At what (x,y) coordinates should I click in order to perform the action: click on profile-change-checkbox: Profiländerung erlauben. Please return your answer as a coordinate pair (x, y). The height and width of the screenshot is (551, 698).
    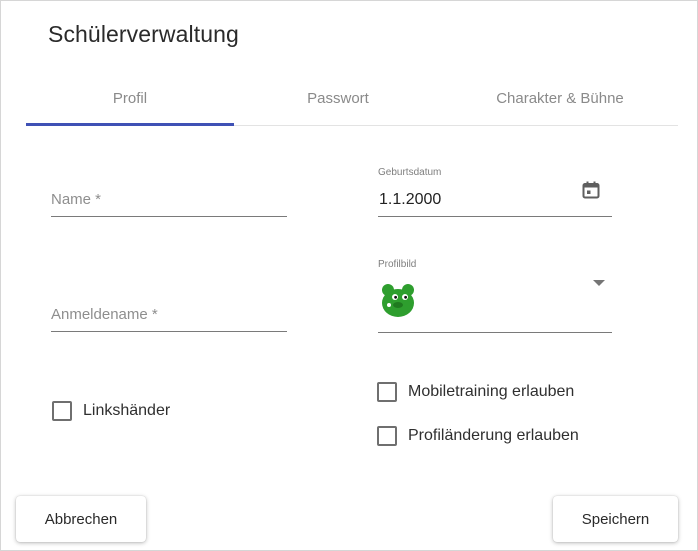
    Looking at the image, I should click on (478, 436).